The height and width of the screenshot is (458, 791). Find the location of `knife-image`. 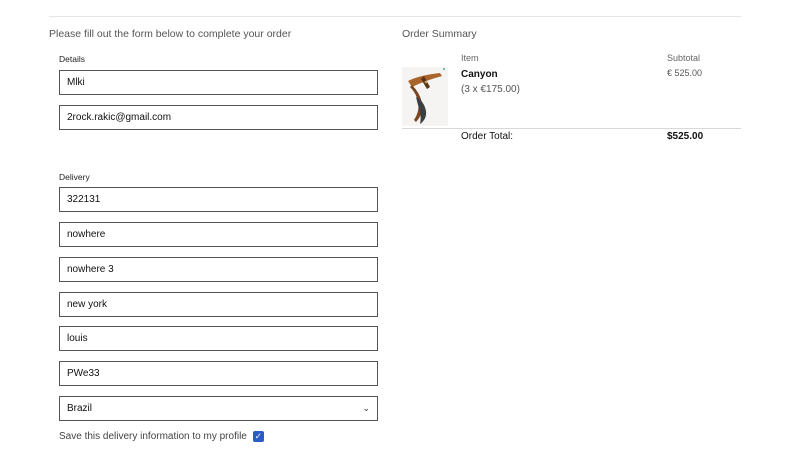

knife-image is located at coordinates (425, 96).